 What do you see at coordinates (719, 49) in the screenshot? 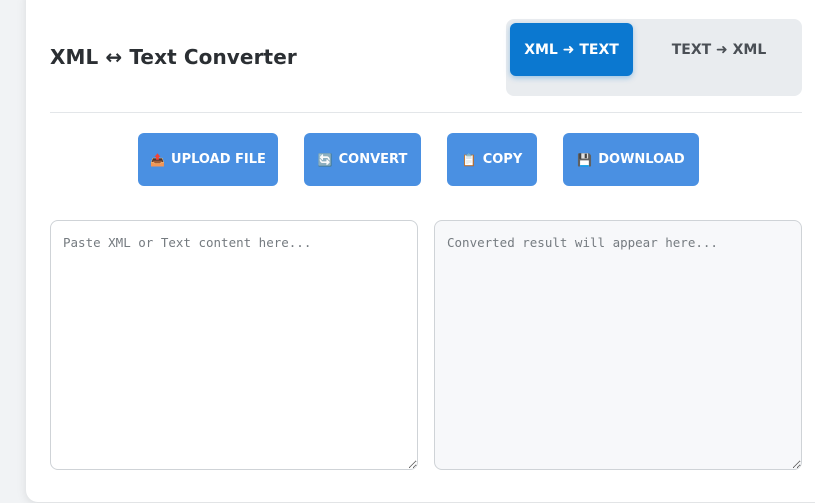
I see `mode-text-to-xml-button: TEXT ➜ XML` at bounding box center [719, 49].